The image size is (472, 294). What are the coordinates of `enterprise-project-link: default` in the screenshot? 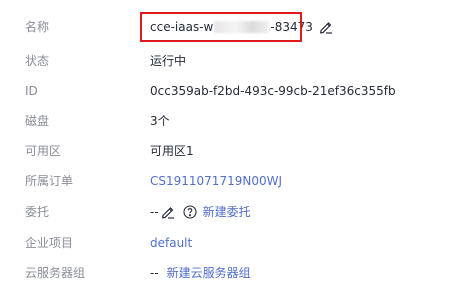 It's located at (171, 243).